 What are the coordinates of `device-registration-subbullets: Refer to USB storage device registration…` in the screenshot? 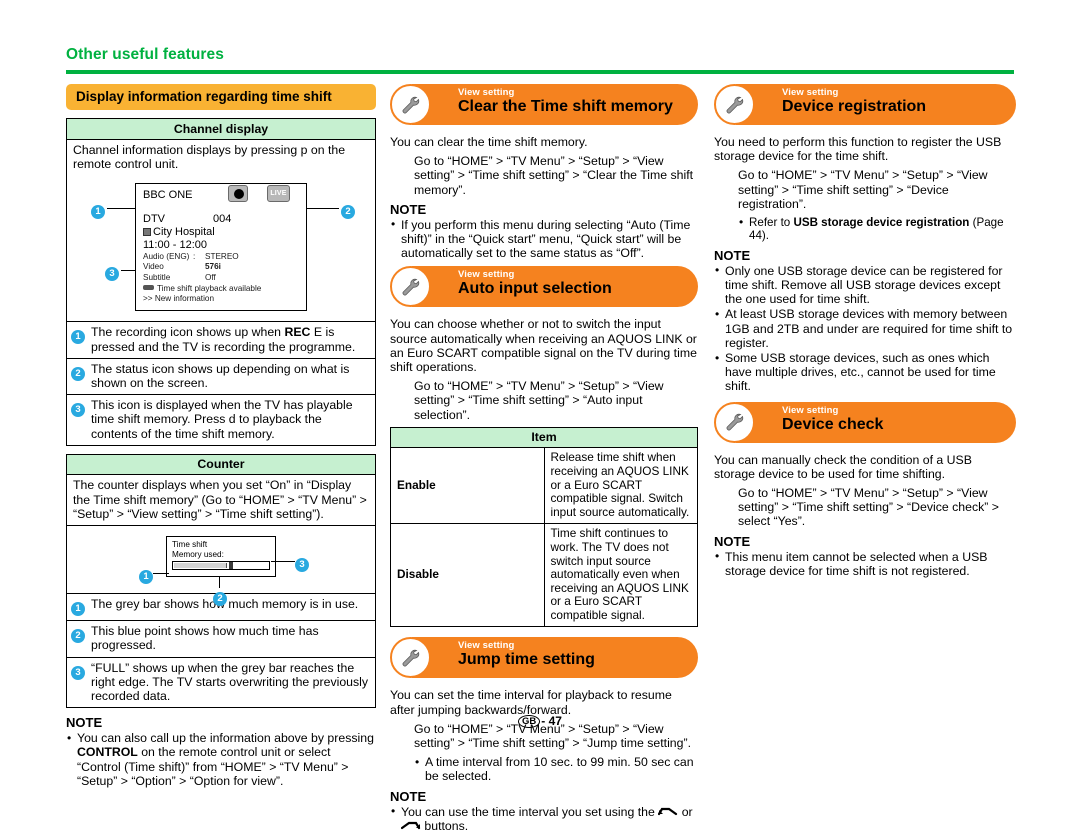 It's located at (877, 229).